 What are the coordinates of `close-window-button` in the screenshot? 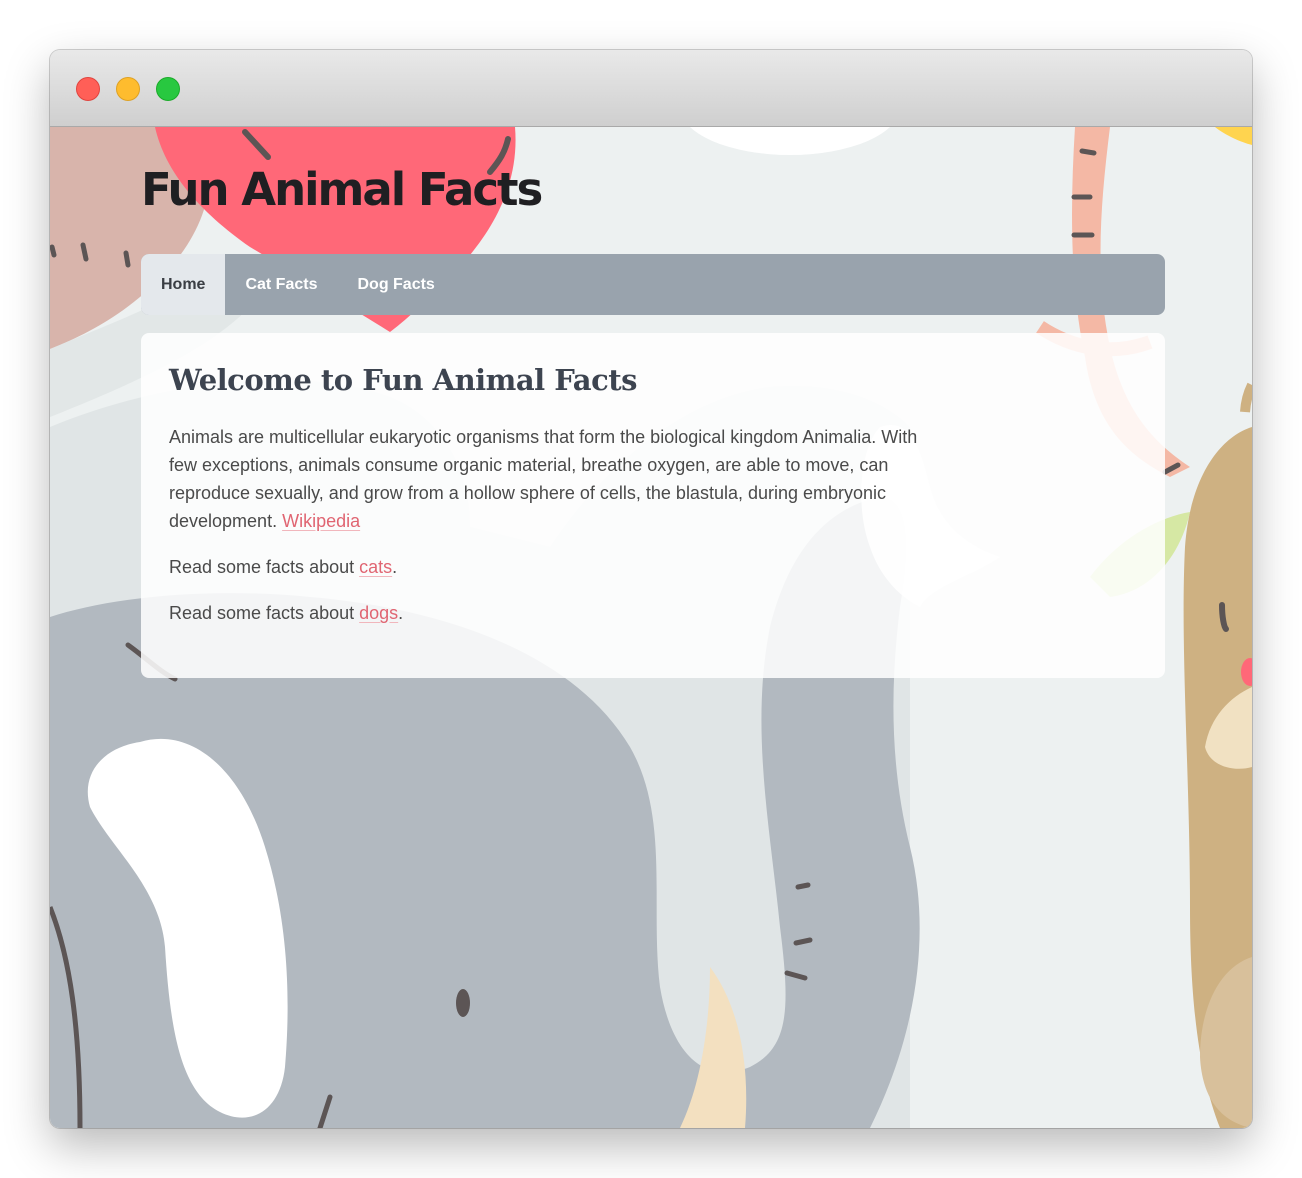 It's located at (88, 89).